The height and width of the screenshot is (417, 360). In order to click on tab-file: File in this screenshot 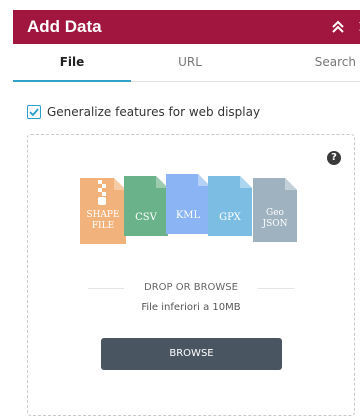, I will do `click(72, 63)`.